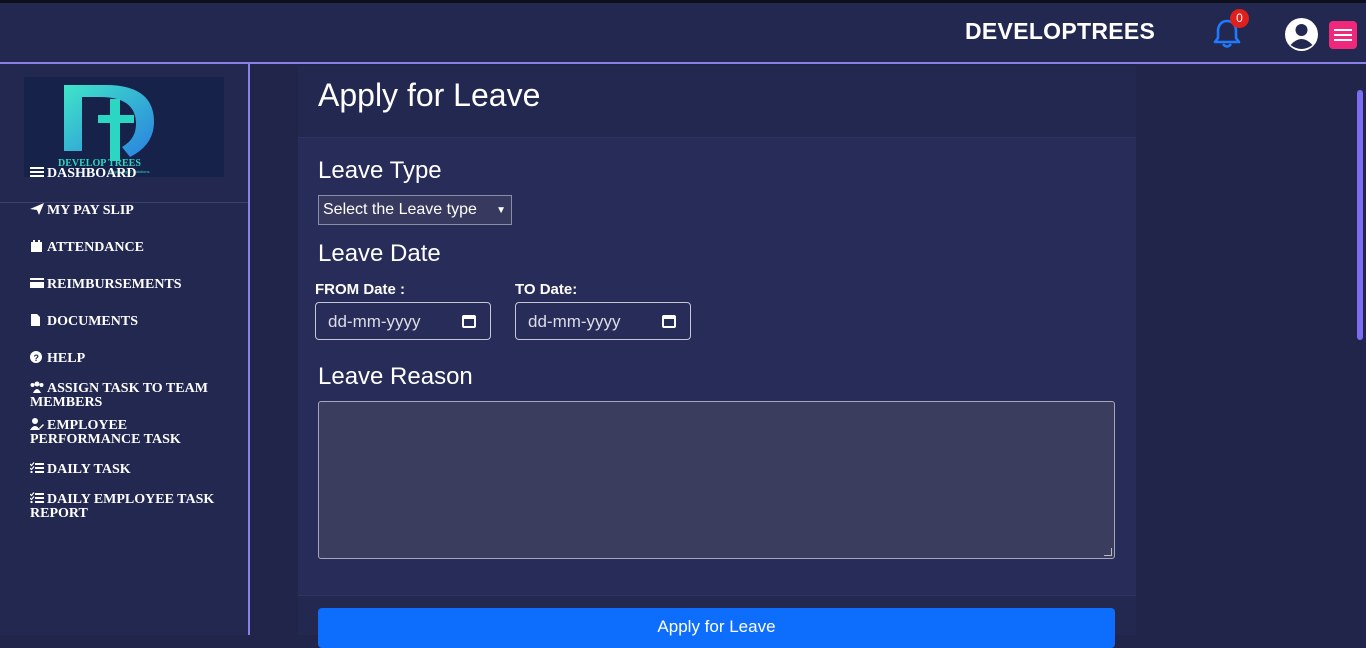 This screenshot has height=648, width=1366. What do you see at coordinates (37, 283) in the screenshot?
I see `credit-card-icon` at bounding box center [37, 283].